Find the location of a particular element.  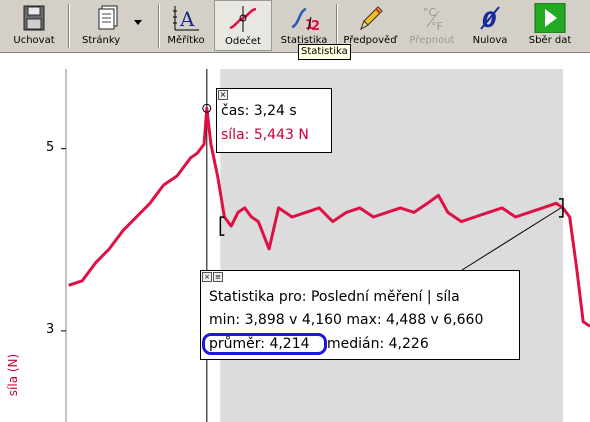

play-collect-icon is located at coordinates (550, 18).